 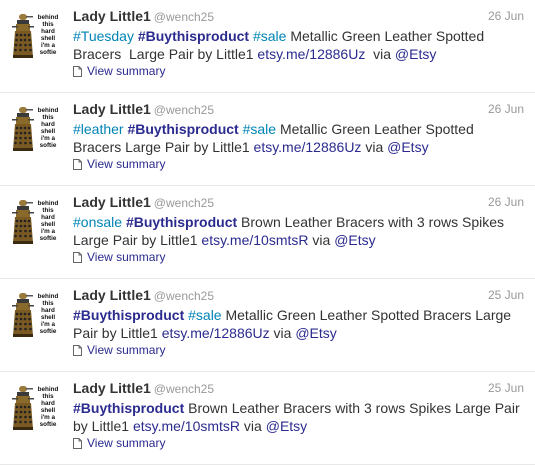 I want to click on hashtag-link: #leather, so click(x=98, y=129).